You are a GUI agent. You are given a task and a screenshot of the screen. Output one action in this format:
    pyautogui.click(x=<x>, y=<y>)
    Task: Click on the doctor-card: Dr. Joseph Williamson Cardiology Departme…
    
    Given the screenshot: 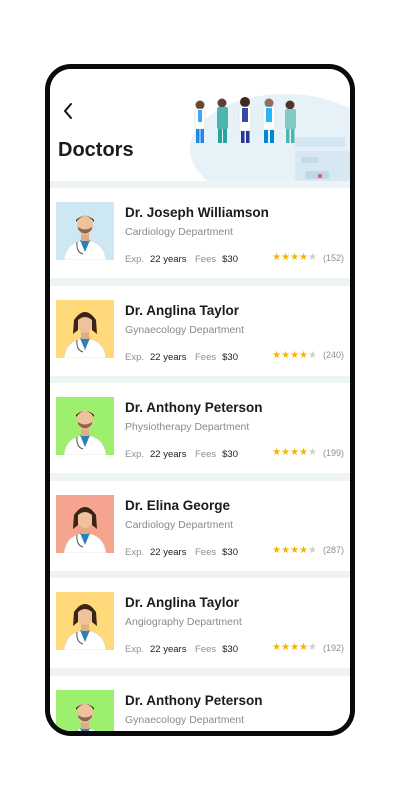 What is the action you would take?
    pyautogui.click(x=200, y=233)
    